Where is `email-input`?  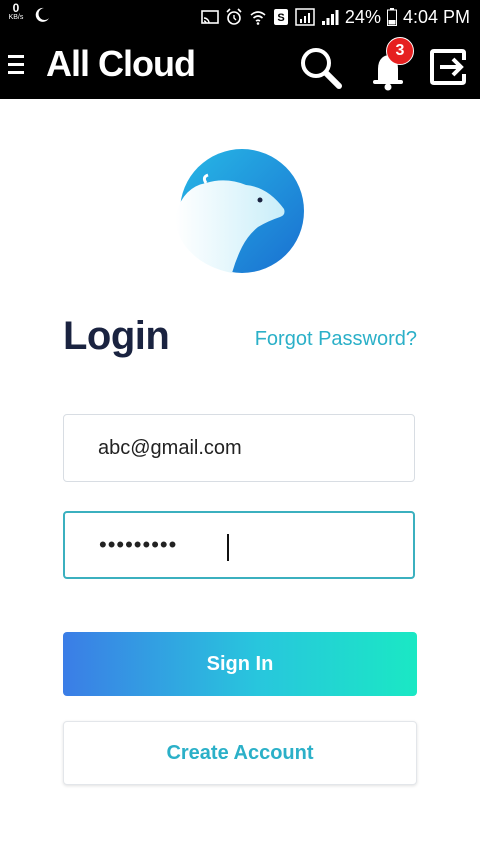
email-input is located at coordinates (248, 448).